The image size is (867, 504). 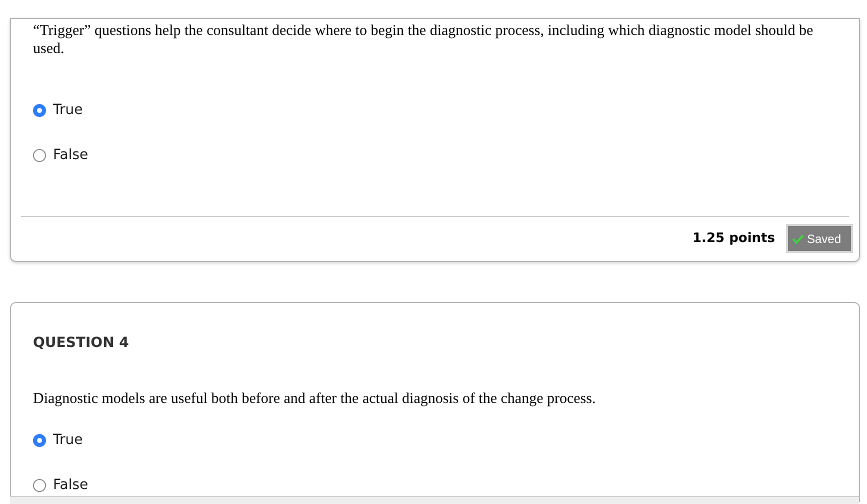 What do you see at coordinates (798, 239) in the screenshot?
I see `checkmark-icon` at bounding box center [798, 239].